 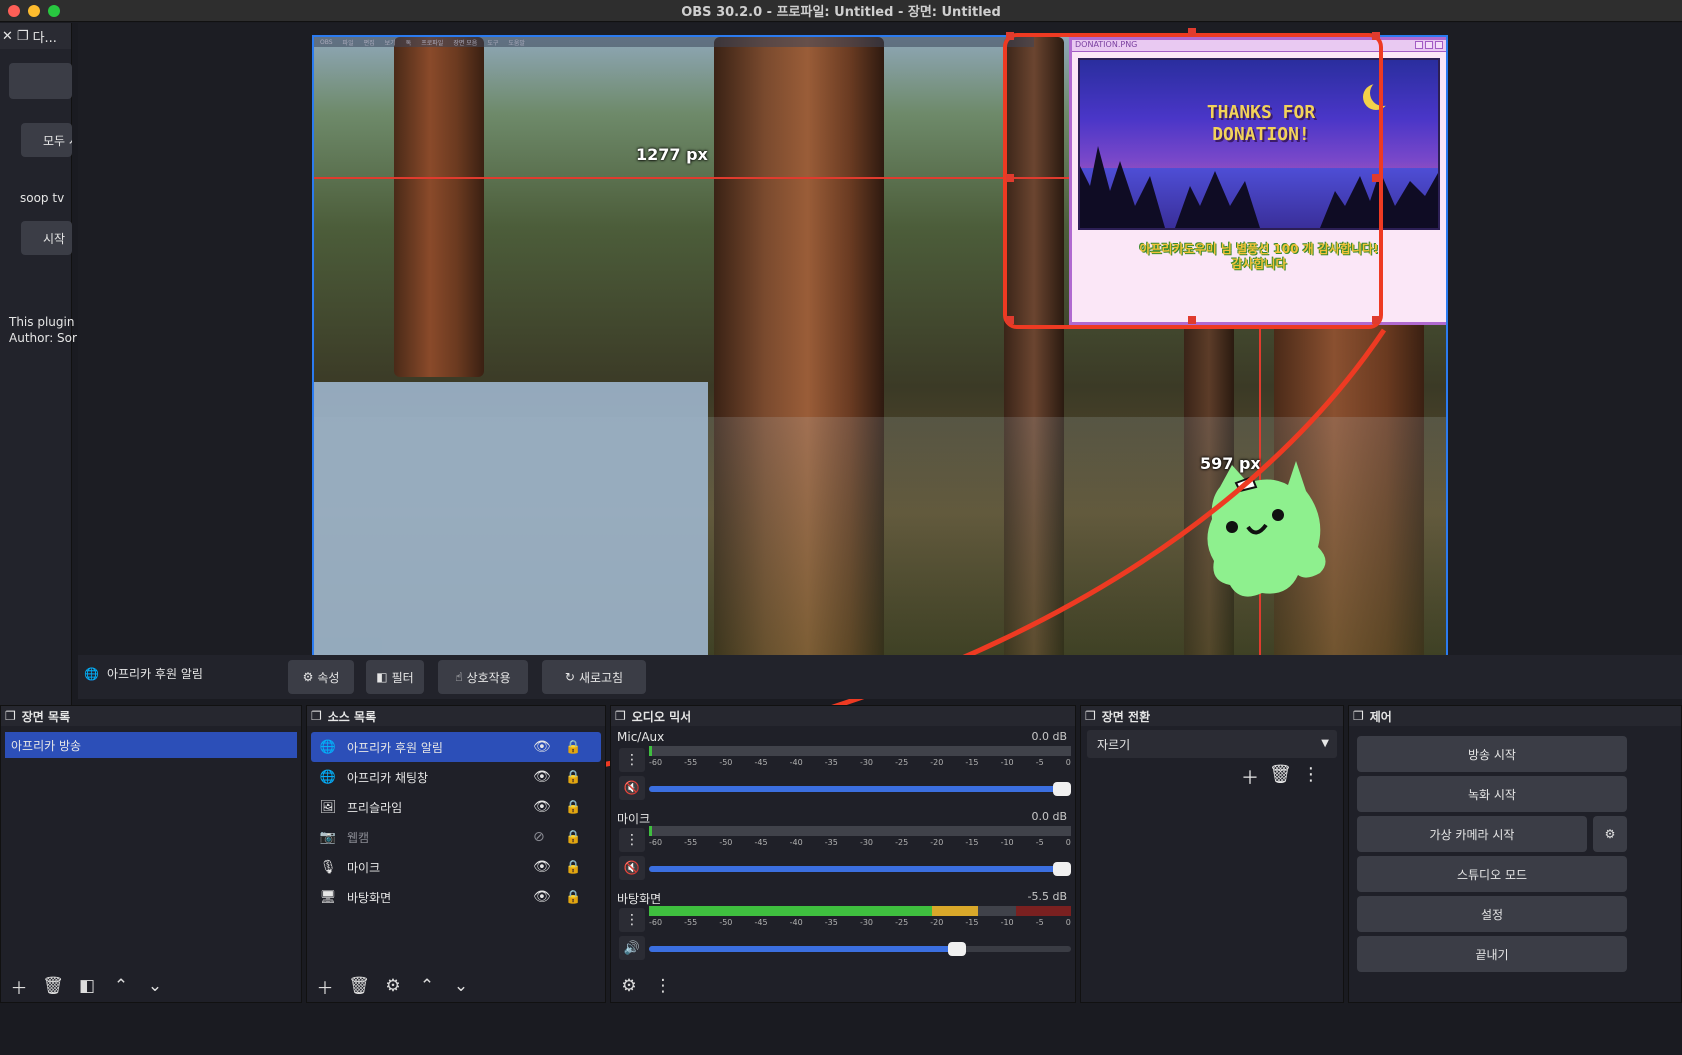 I want to click on source-row: 📷 웹캠 ⊘ 🔒, so click(x=456, y=837).